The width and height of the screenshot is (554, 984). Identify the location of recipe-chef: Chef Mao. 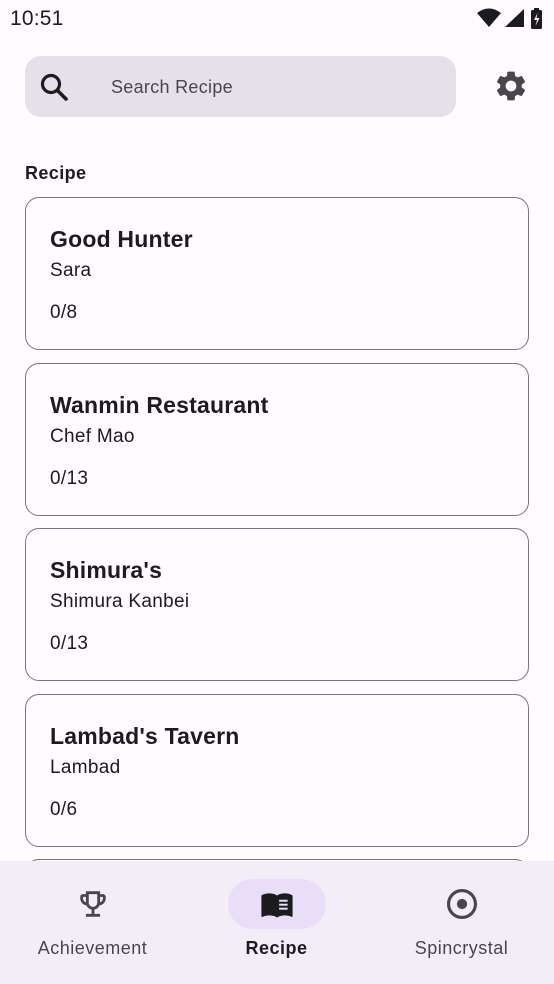
(92, 436).